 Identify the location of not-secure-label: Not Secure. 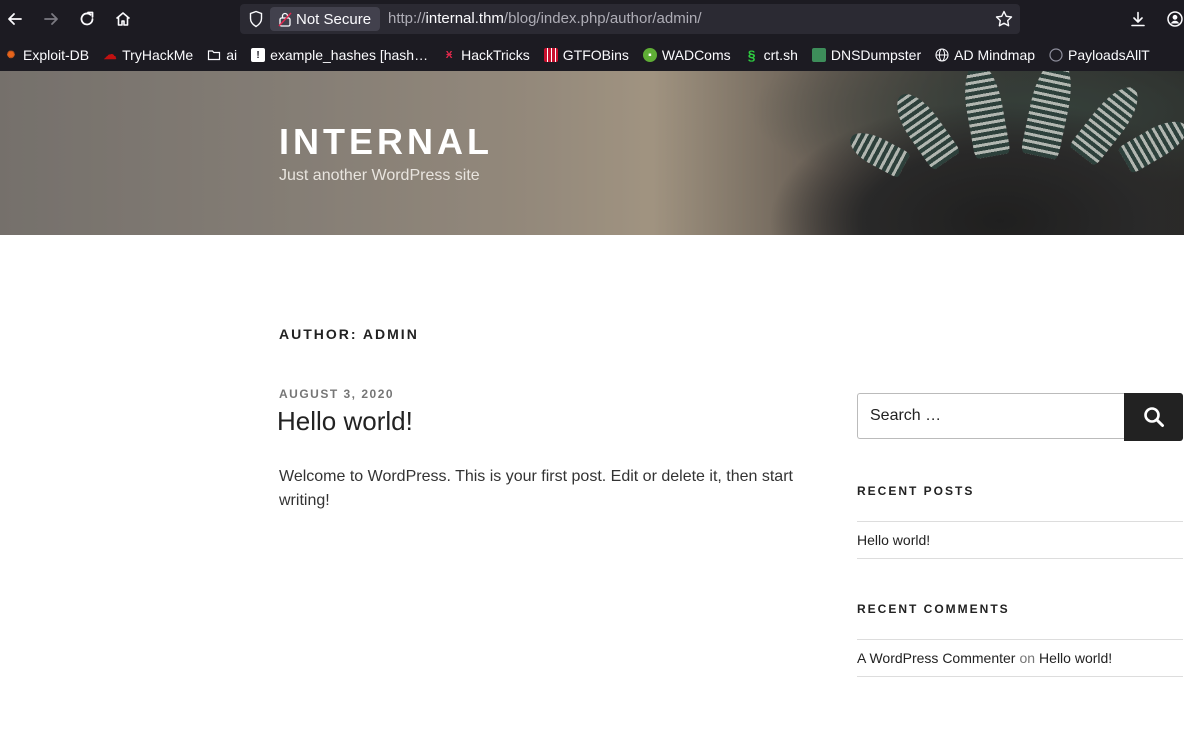
(334, 19).